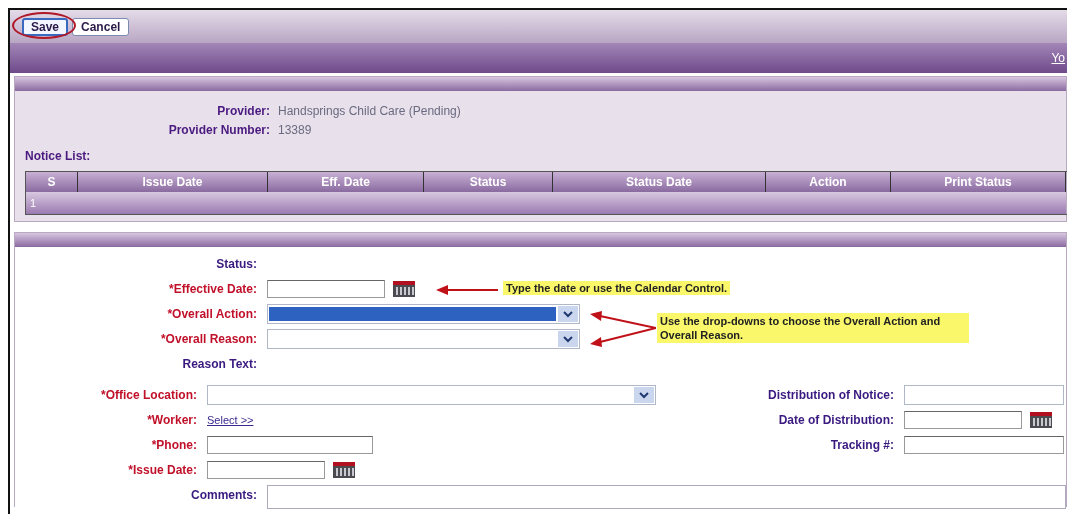  I want to click on arrows-drawing, so click(623, 329).